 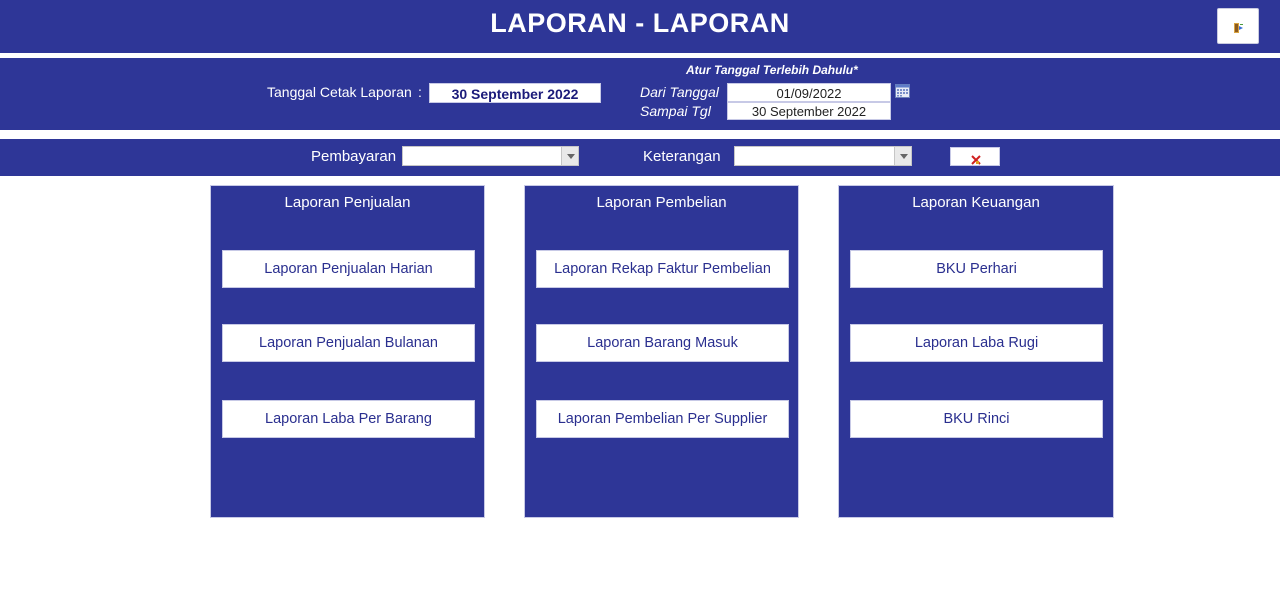 What do you see at coordinates (976, 202) in the screenshot?
I see `panel-title: Laporan Keuangan` at bounding box center [976, 202].